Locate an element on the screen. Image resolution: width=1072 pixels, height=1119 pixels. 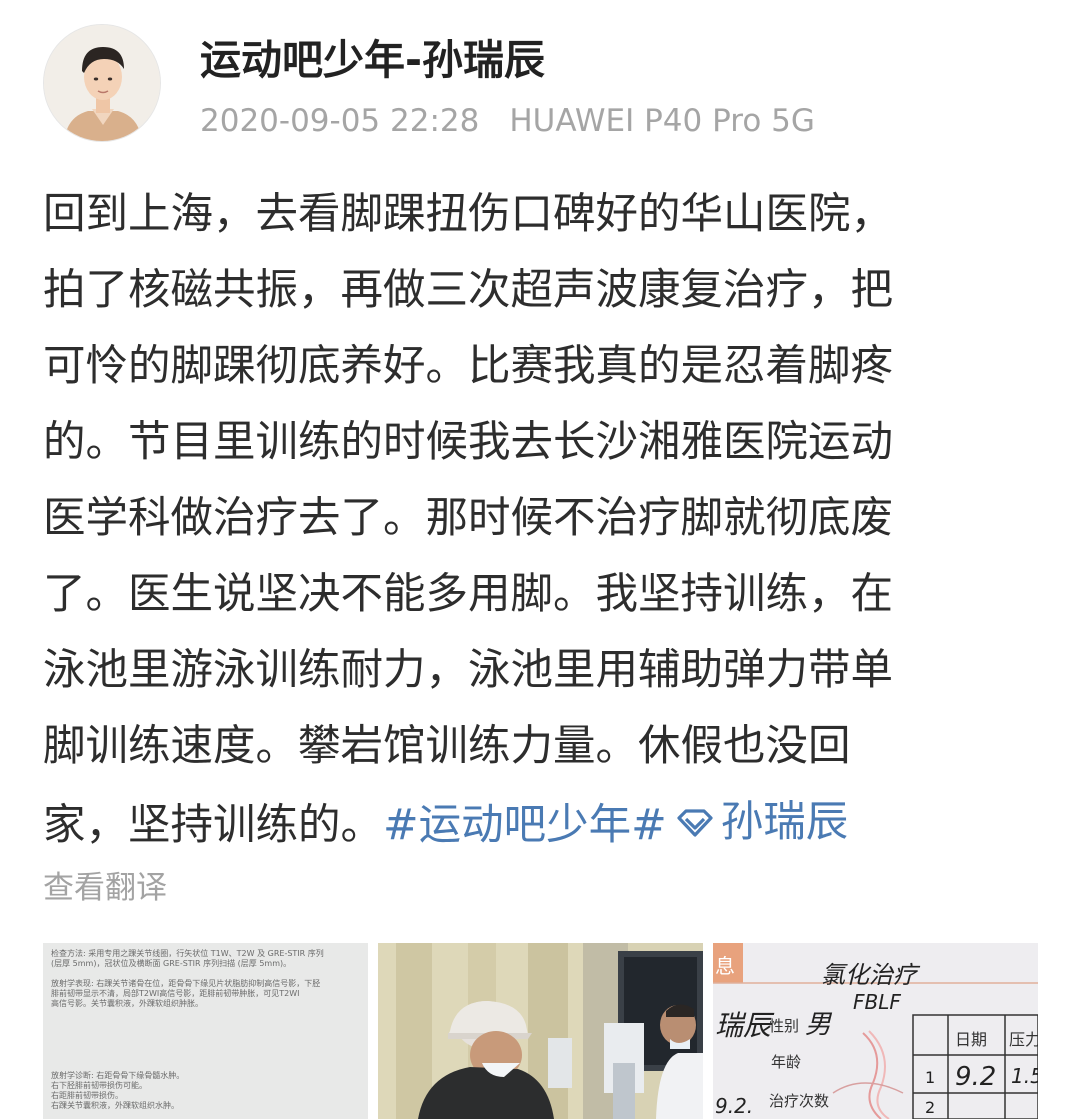
record-count-label: 治疗次数 is located at coordinates (799, 1101).